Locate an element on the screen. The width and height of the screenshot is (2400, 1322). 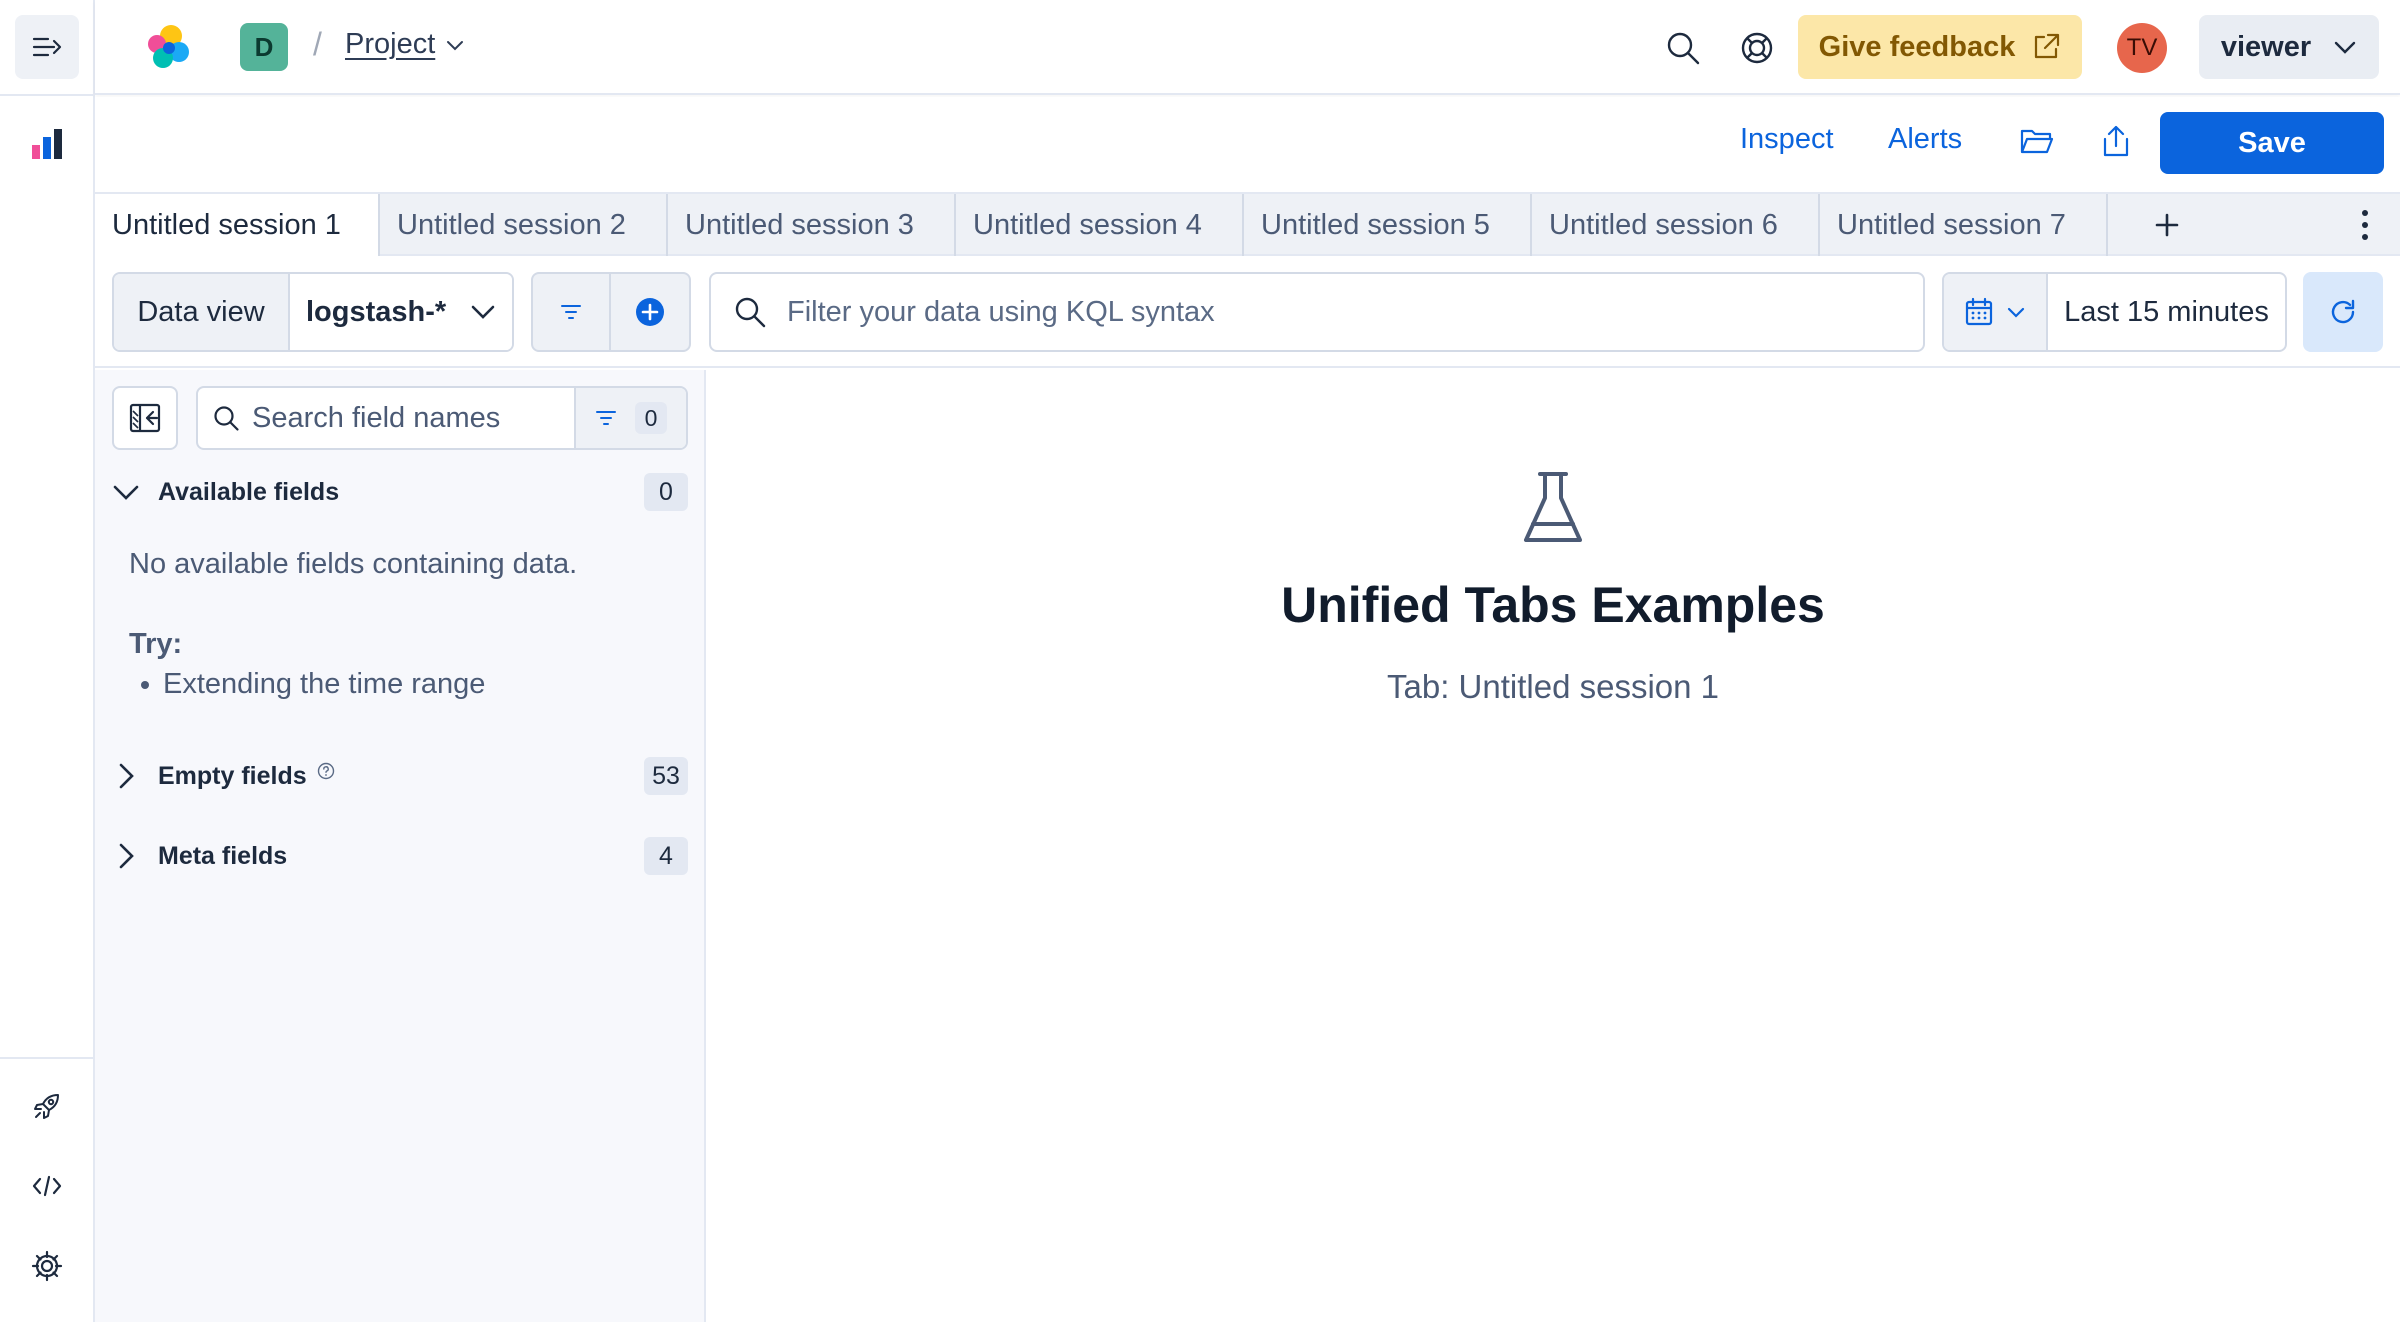
tab-untitled-session-7: Untitled session 7 is located at coordinates (1964, 225).